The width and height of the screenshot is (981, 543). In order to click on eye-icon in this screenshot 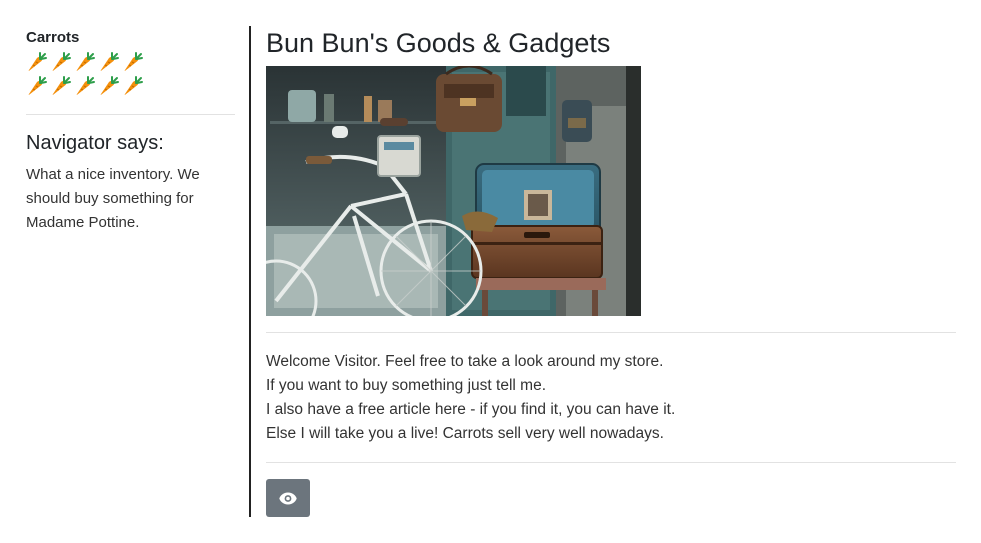, I will do `click(288, 498)`.